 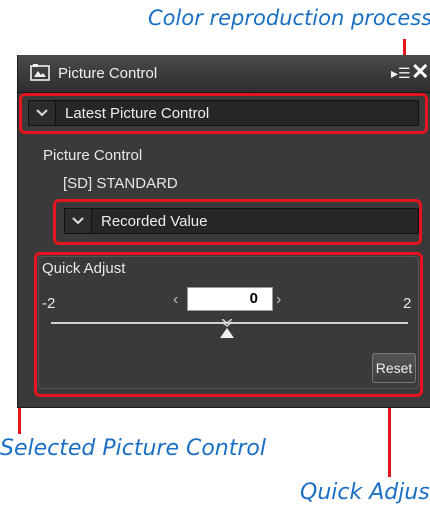 I want to click on picture-control-icon, so click(x=40, y=73).